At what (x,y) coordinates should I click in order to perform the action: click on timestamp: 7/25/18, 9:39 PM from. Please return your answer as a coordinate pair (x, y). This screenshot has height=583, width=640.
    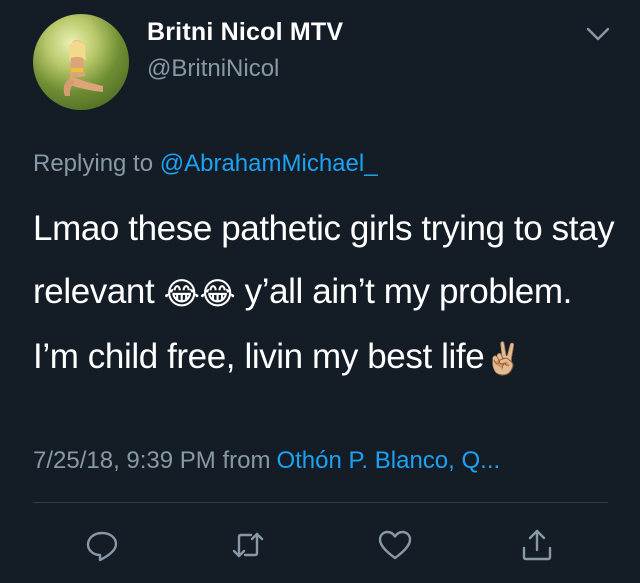
    Looking at the image, I should click on (152, 460).